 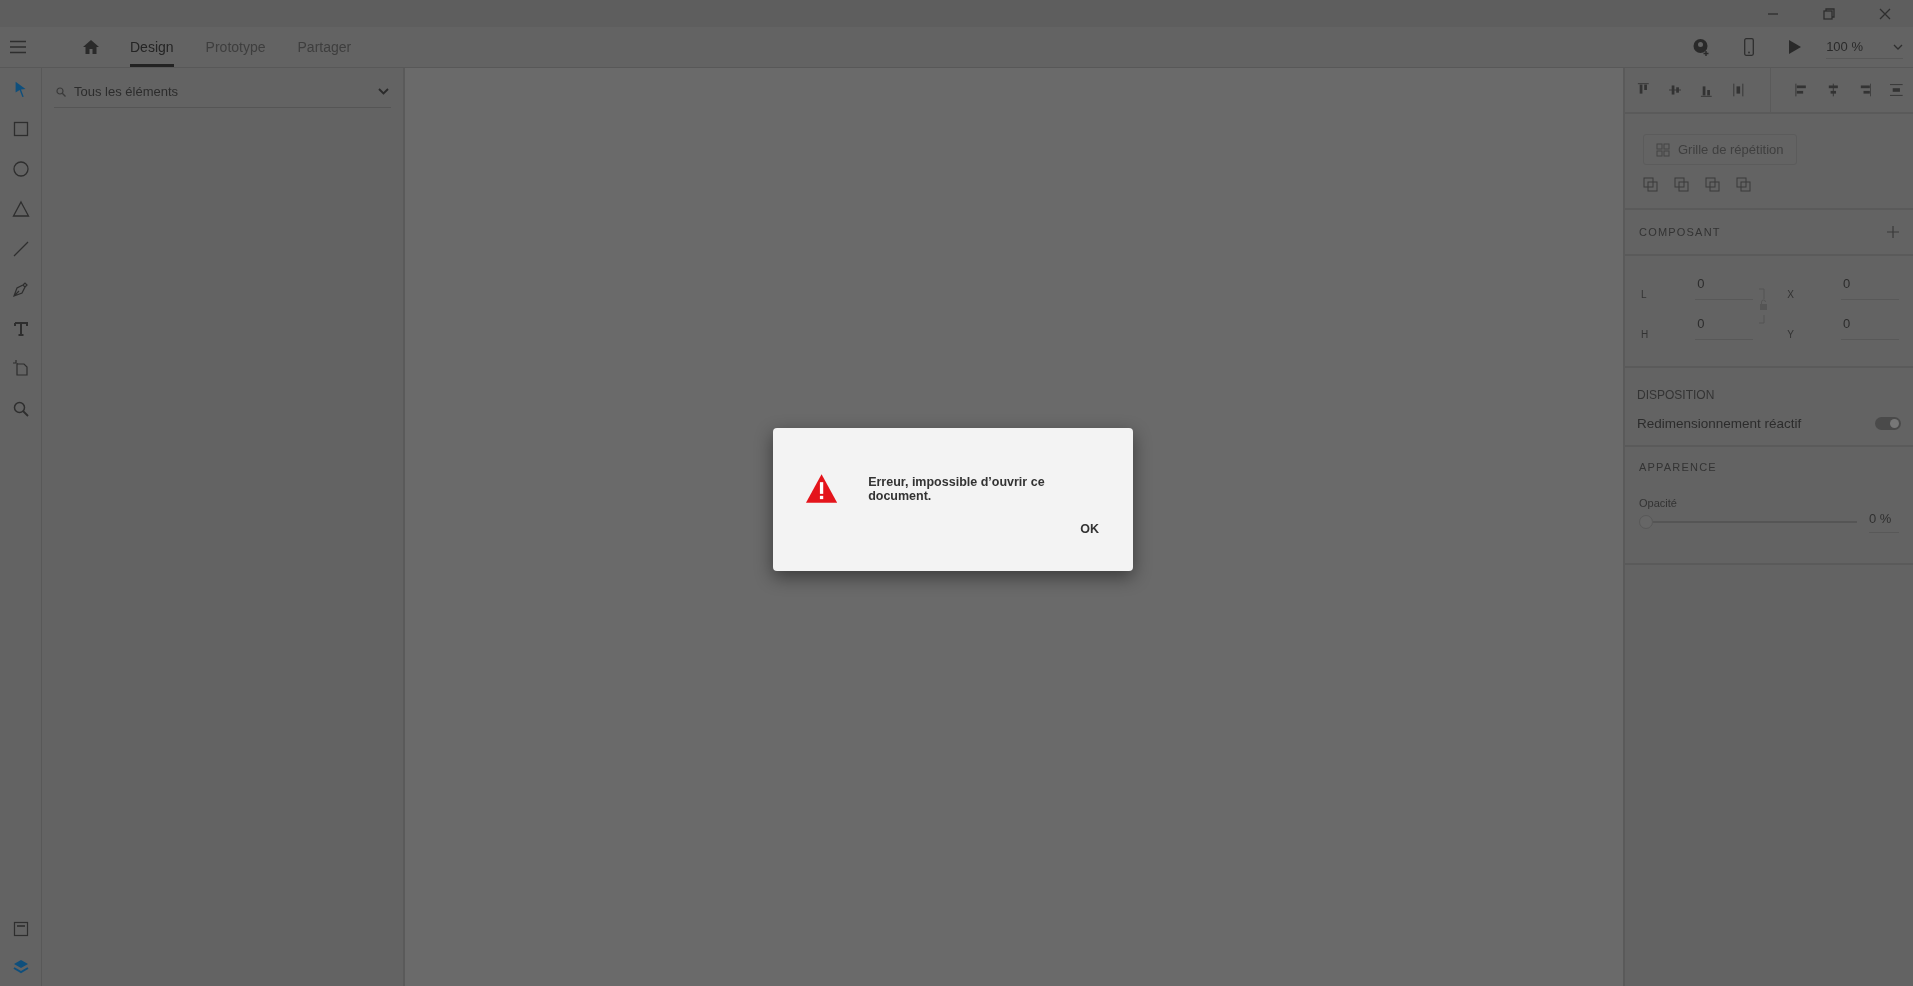 I want to click on triangle-icon, so click(x=20, y=209).